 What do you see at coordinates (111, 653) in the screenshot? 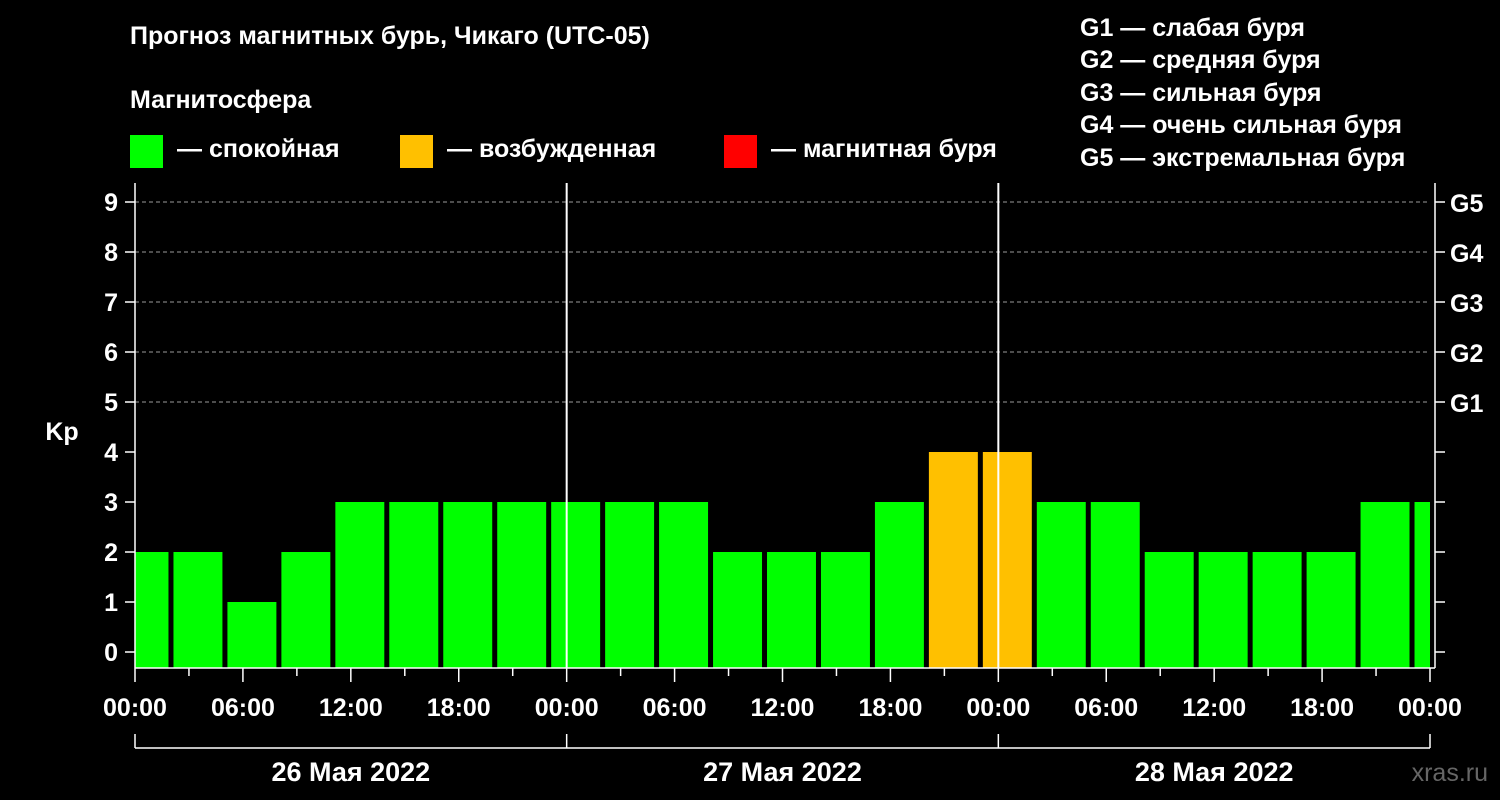
I see `y-tick-label: 0` at bounding box center [111, 653].